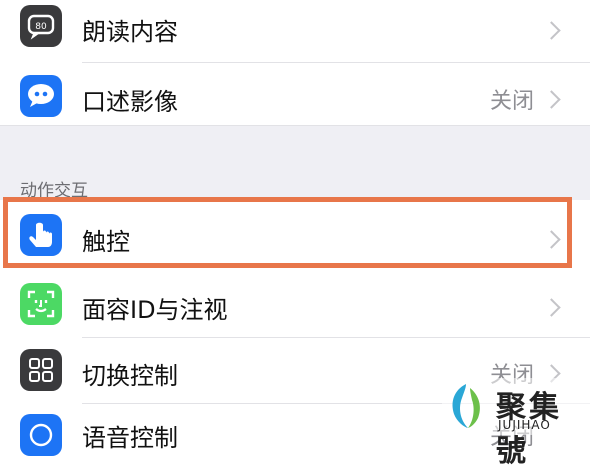 This screenshot has height=471, width=590. What do you see at coordinates (295, 303) in the screenshot?
I see `row-face-id-attention: 面容ID与注视` at bounding box center [295, 303].